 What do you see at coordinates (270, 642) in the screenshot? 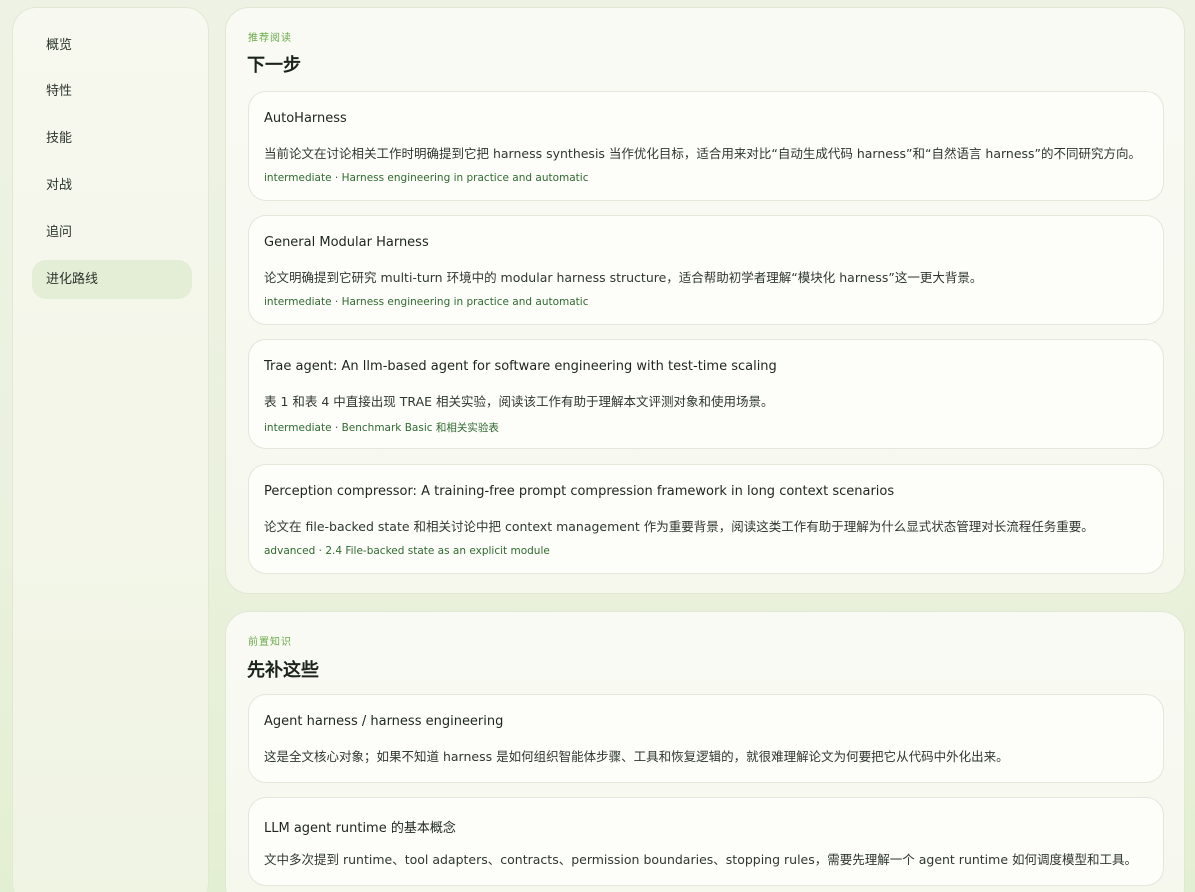
I see `section-eyebrow: 前置知识` at bounding box center [270, 642].